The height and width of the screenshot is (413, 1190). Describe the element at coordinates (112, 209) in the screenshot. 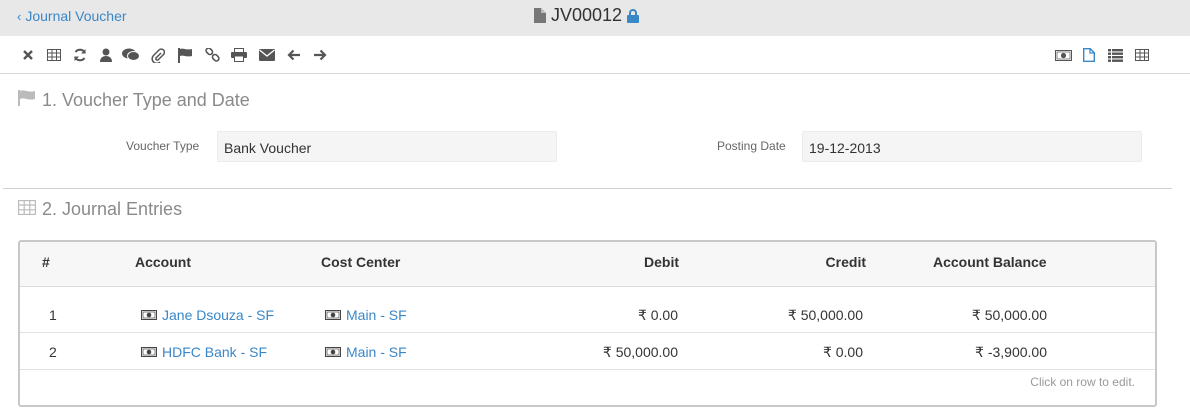

I see `section-title: 2. Journal Entries` at that location.